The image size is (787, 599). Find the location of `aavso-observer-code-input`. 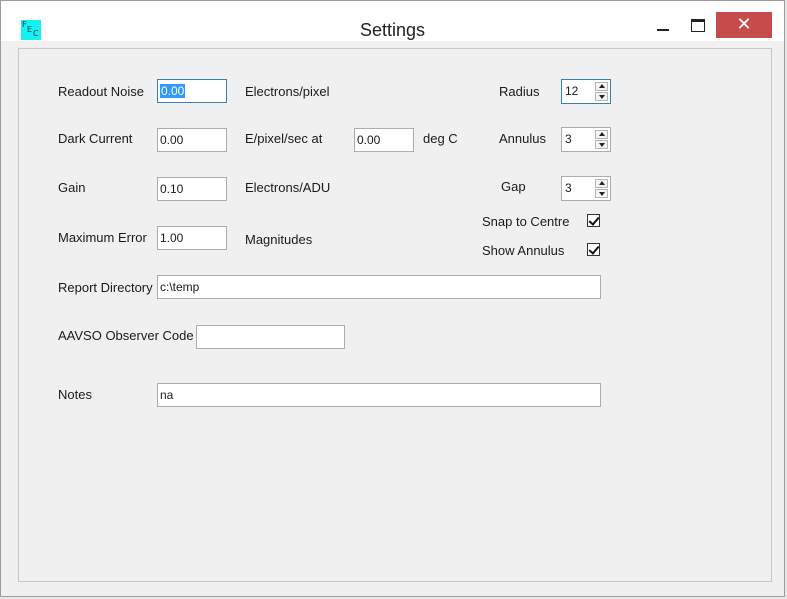

aavso-observer-code-input is located at coordinates (270, 337).